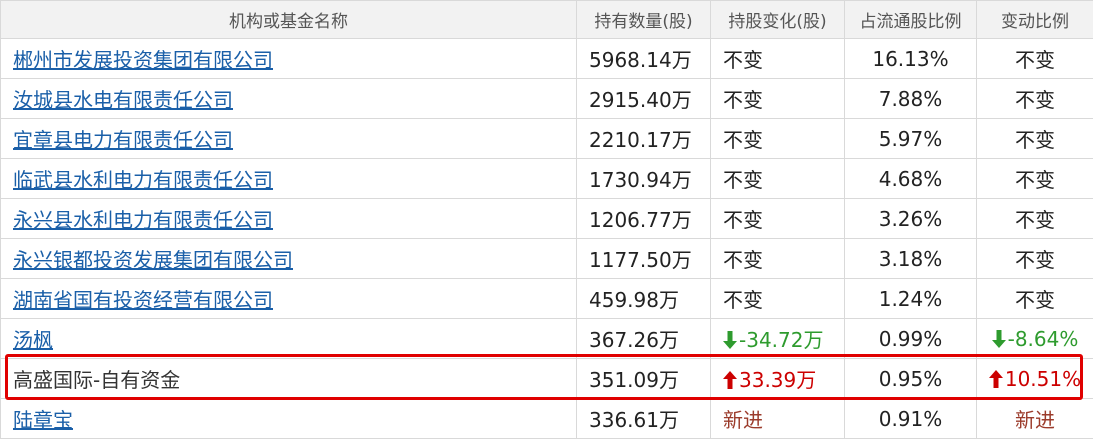 Image resolution: width=1093 pixels, height=439 pixels. What do you see at coordinates (644, 419) in the screenshot?
I see `cell-holding: 336.61万` at bounding box center [644, 419].